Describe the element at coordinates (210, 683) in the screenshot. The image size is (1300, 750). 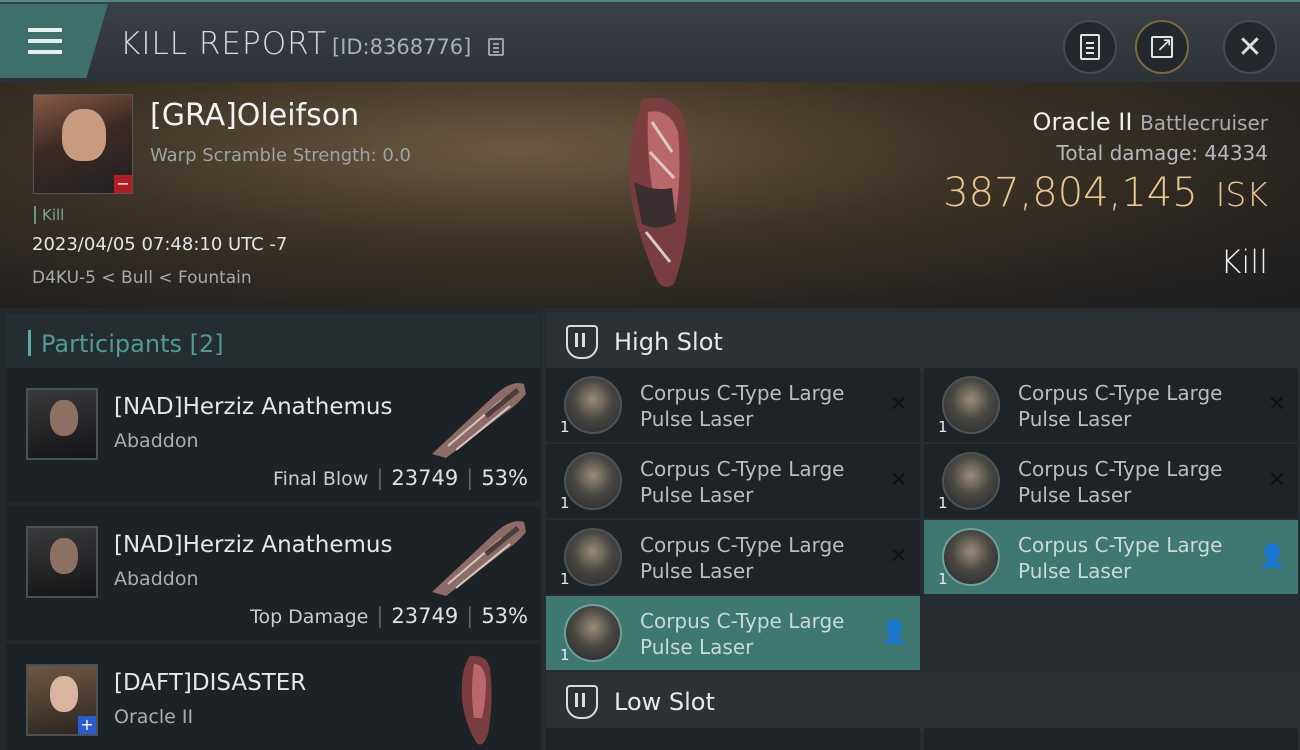
I see `participant-name: [DAFT]DISASTER` at that location.